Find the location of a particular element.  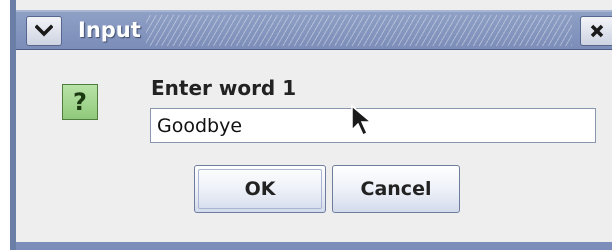

cancel-button: Cancel is located at coordinates (396, 189).